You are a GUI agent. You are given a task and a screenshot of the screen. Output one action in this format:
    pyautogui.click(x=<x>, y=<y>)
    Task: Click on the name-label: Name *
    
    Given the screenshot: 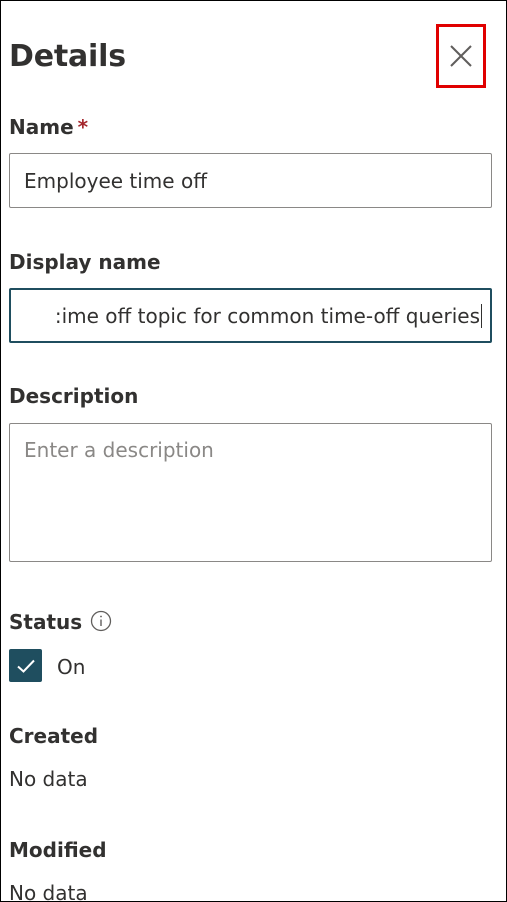 What is the action you would take?
    pyautogui.click(x=48, y=127)
    